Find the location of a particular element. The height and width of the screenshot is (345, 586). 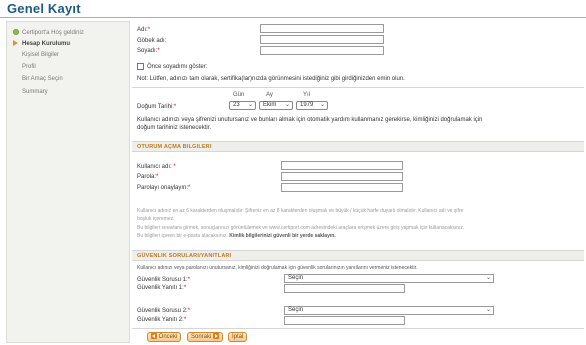

previous-button: Önceki is located at coordinates (164, 337).